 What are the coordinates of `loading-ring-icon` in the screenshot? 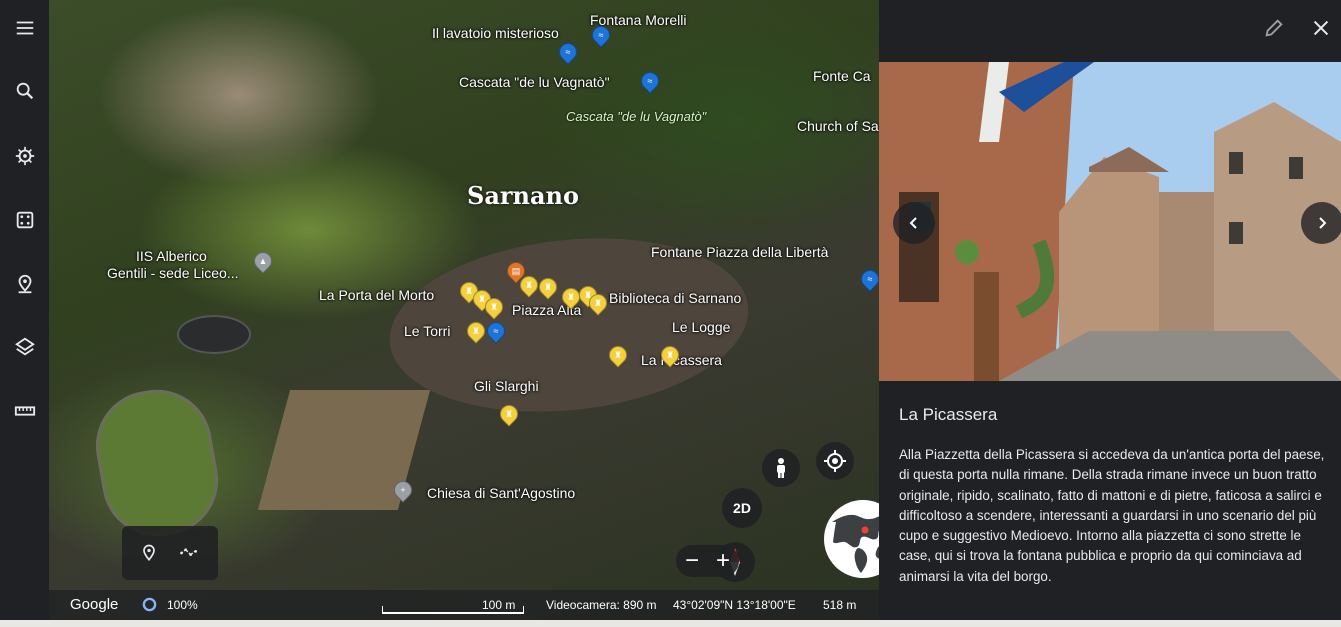 It's located at (149, 605).